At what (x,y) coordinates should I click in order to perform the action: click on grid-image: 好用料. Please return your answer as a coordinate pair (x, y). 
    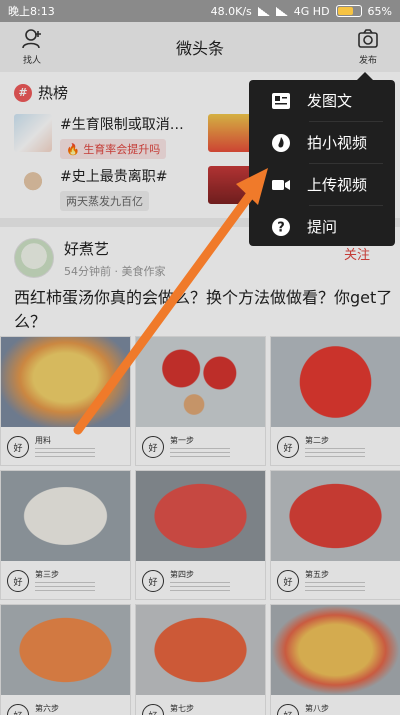
    Looking at the image, I should click on (65, 401).